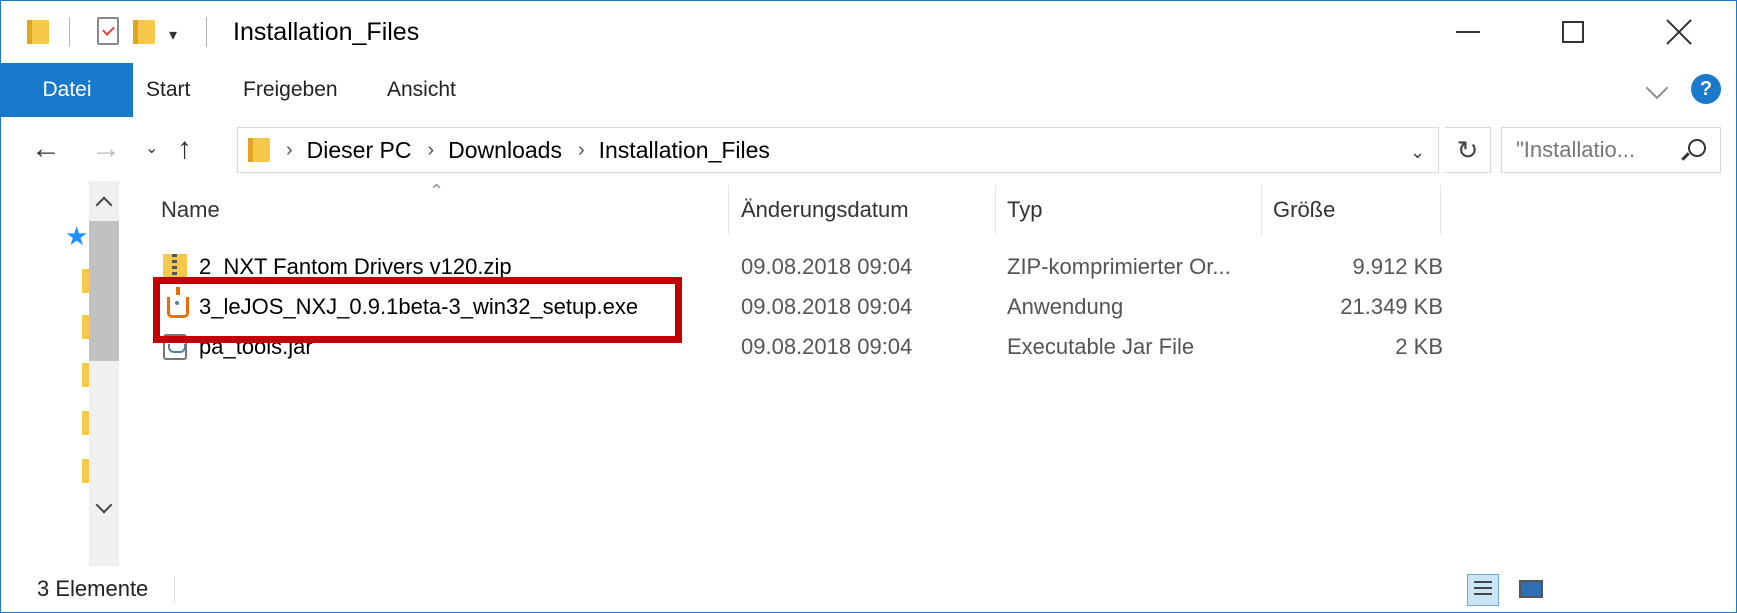 This screenshot has width=1737, height=613. Describe the element at coordinates (1065, 306) in the screenshot. I see `file-type: Anwendung` at that location.